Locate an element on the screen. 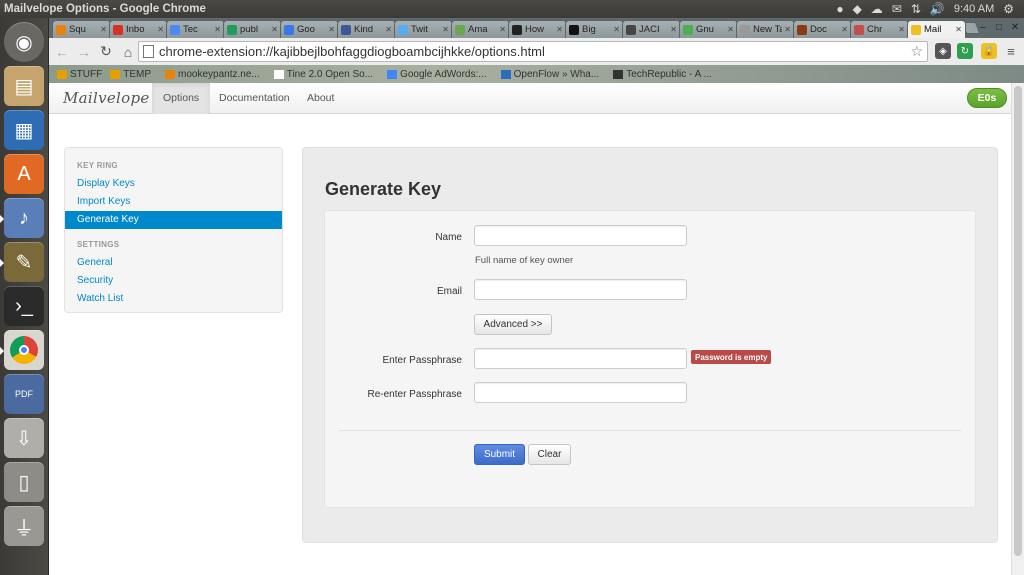 This screenshot has width=1024, height=575. pocket-extension-icon: ◈ is located at coordinates (943, 51).